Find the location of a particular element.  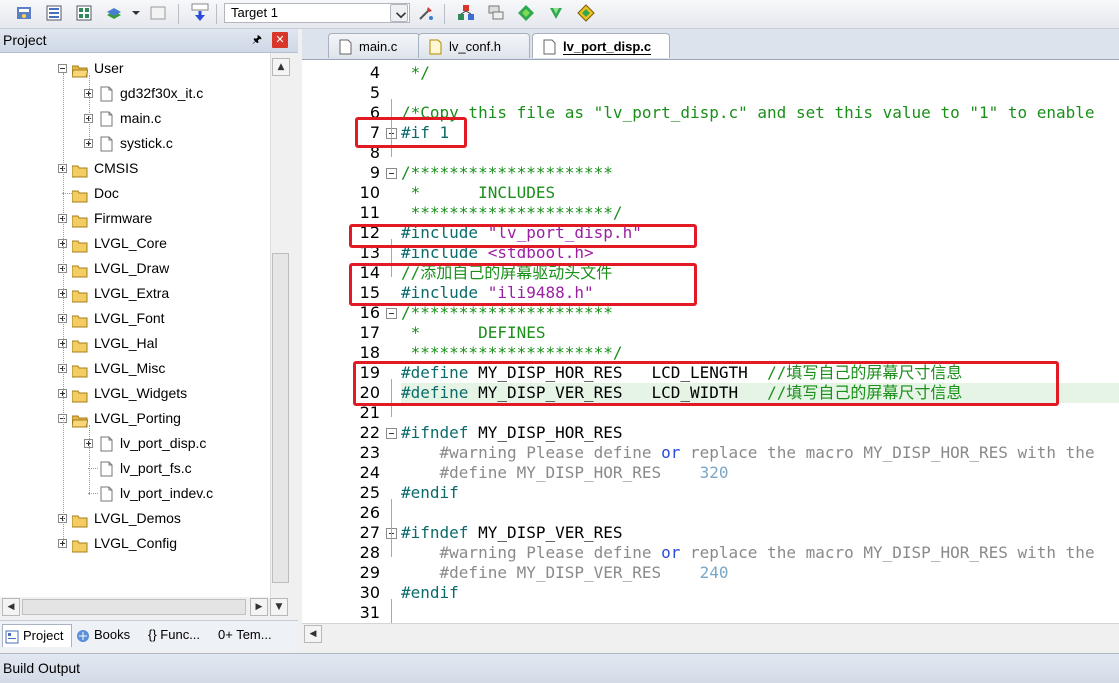

tree-item-label: User is located at coordinates (109, 68).